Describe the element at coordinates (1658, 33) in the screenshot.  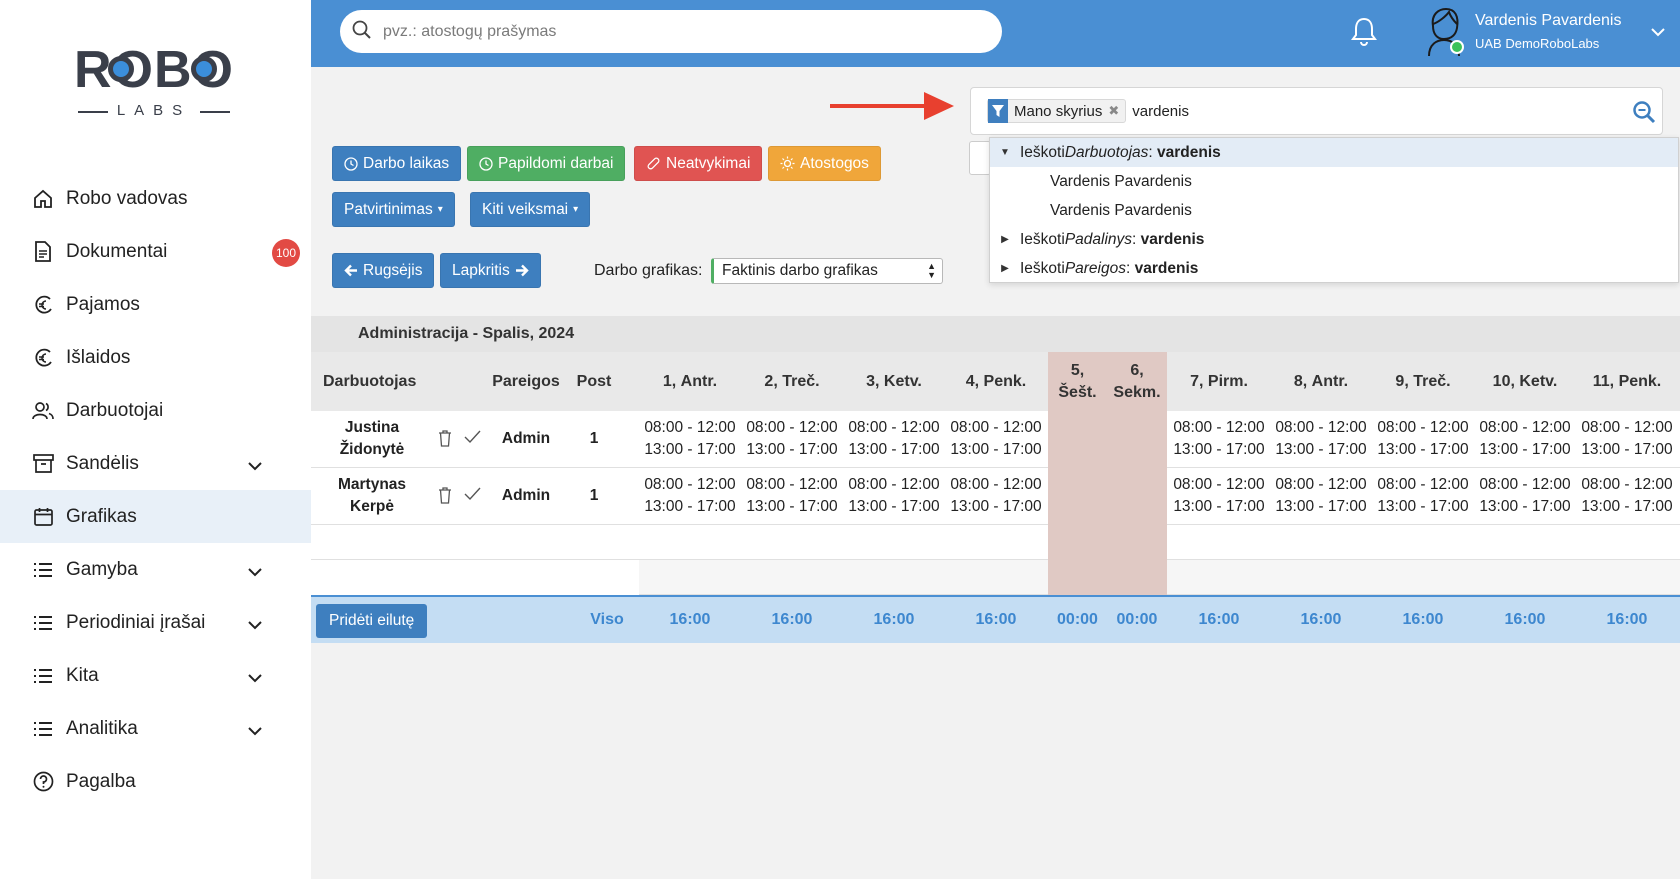
I see `chevron-down-icon` at that location.